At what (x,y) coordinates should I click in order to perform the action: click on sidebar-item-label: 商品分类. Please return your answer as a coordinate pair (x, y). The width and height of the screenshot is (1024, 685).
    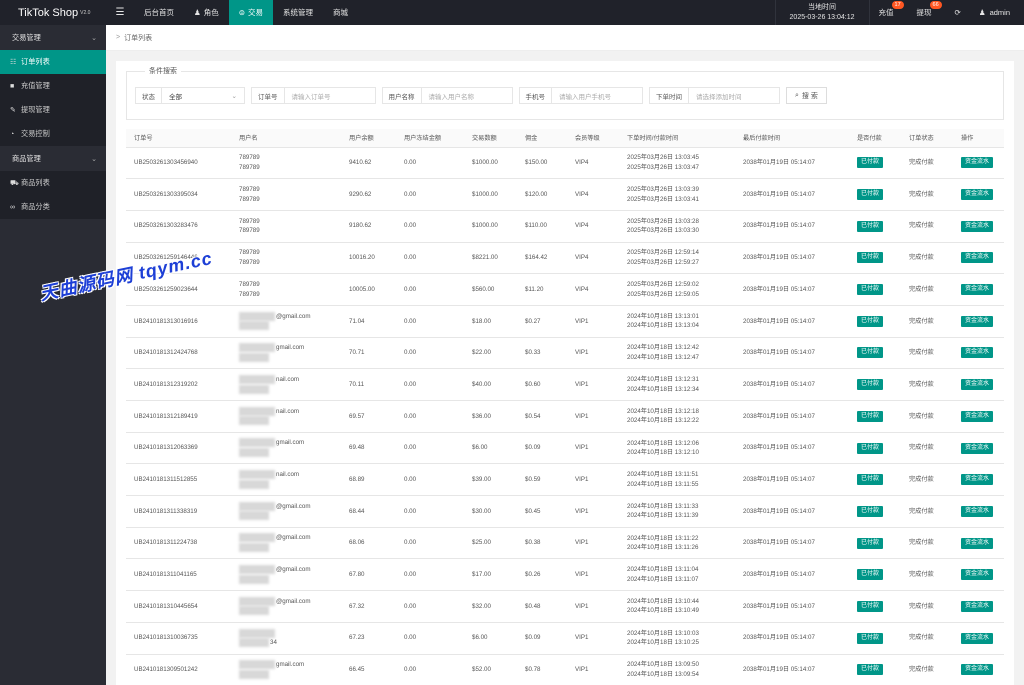
    Looking at the image, I should click on (35, 206).